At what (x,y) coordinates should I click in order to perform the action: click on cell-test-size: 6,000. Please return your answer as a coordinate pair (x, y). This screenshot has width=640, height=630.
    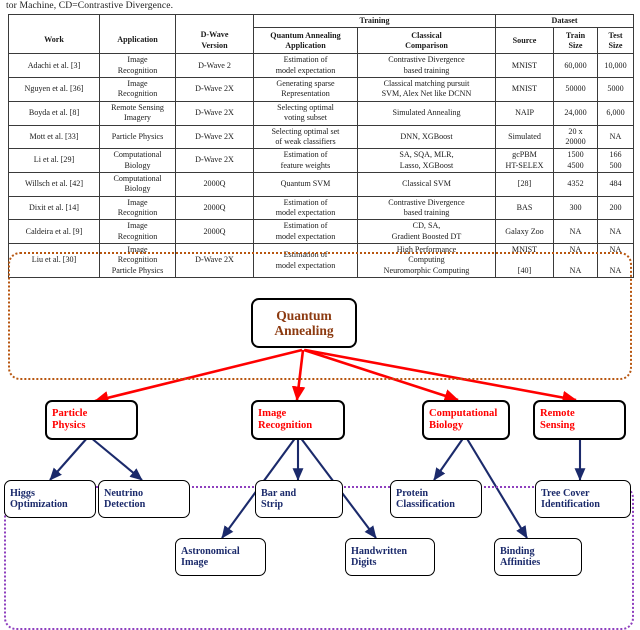
    Looking at the image, I should click on (616, 113).